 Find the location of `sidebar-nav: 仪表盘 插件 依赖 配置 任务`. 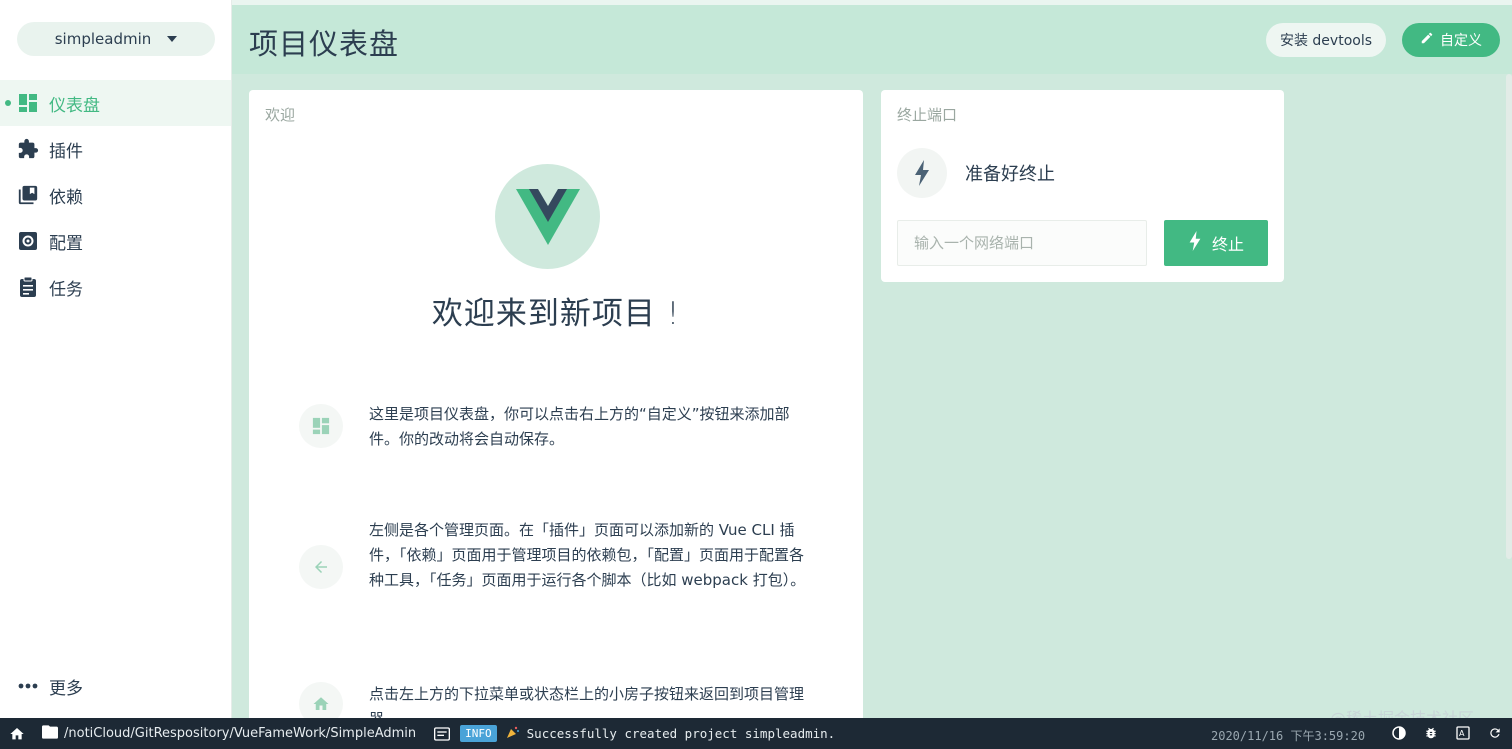

sidebar-nav: 仪表盘 插件 依赖 配置 任务 is located at coordinates (115, 195).